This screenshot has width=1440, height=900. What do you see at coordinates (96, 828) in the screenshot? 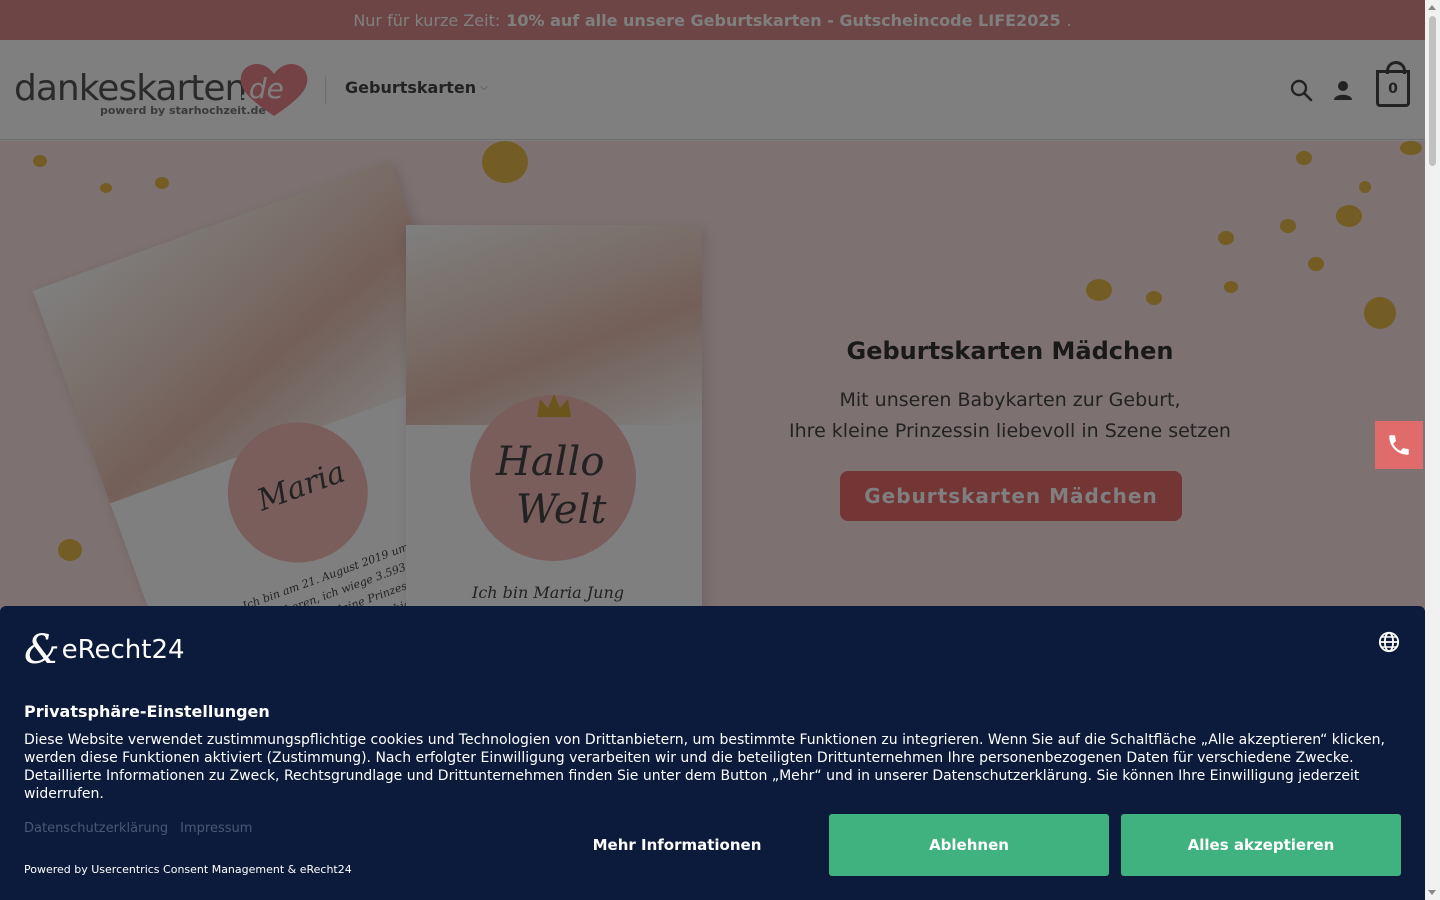
I see `privacy-policy-link: Datenschutzerklärung` at bounding box center [96, 828].